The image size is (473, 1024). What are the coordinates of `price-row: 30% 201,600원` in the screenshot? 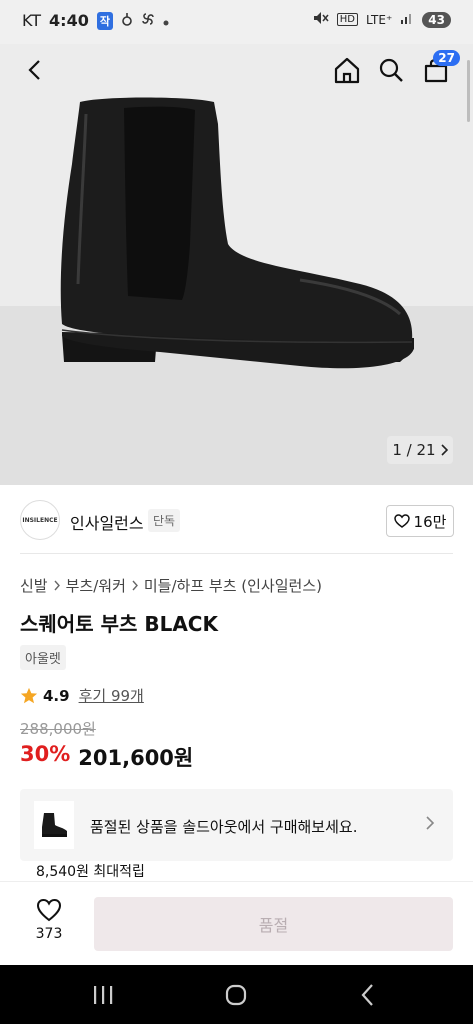 It's located at (106, 757).